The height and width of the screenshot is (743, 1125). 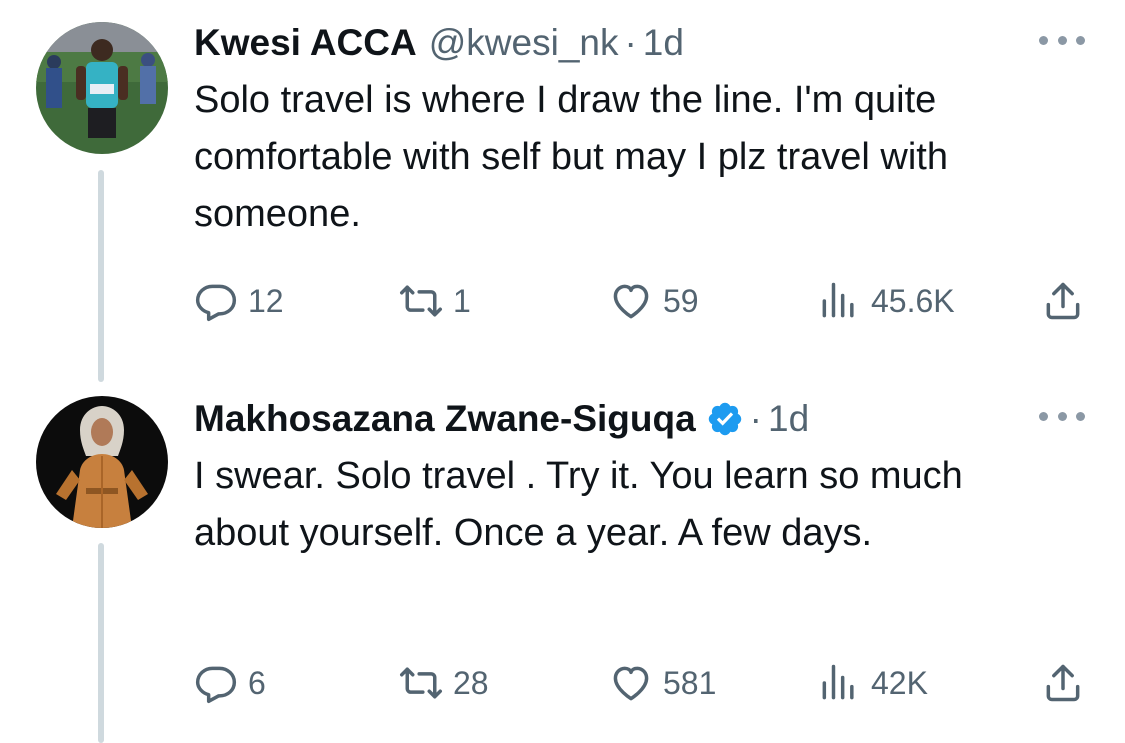 What do you see at coordinates (690, 682) in the screenshot?
I see `like-count: 581` at bounding box center [690, 682].